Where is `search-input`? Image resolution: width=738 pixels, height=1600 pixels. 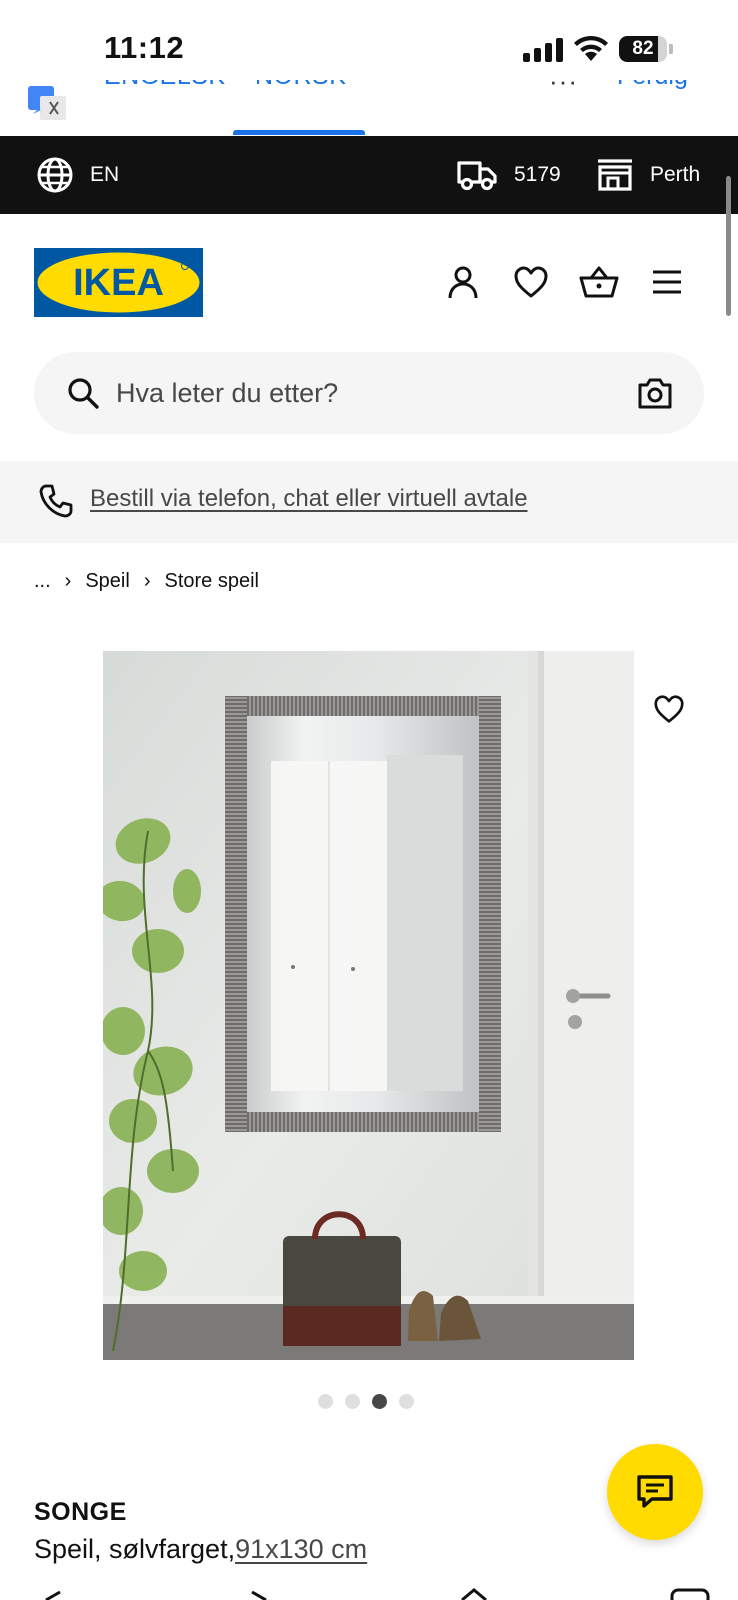 search-input is located at coordinates (366, 393).